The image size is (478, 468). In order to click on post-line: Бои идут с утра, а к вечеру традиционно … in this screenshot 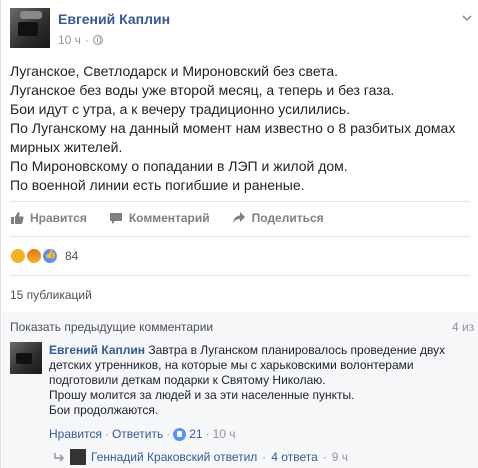, I will do `click(180, 109)`.